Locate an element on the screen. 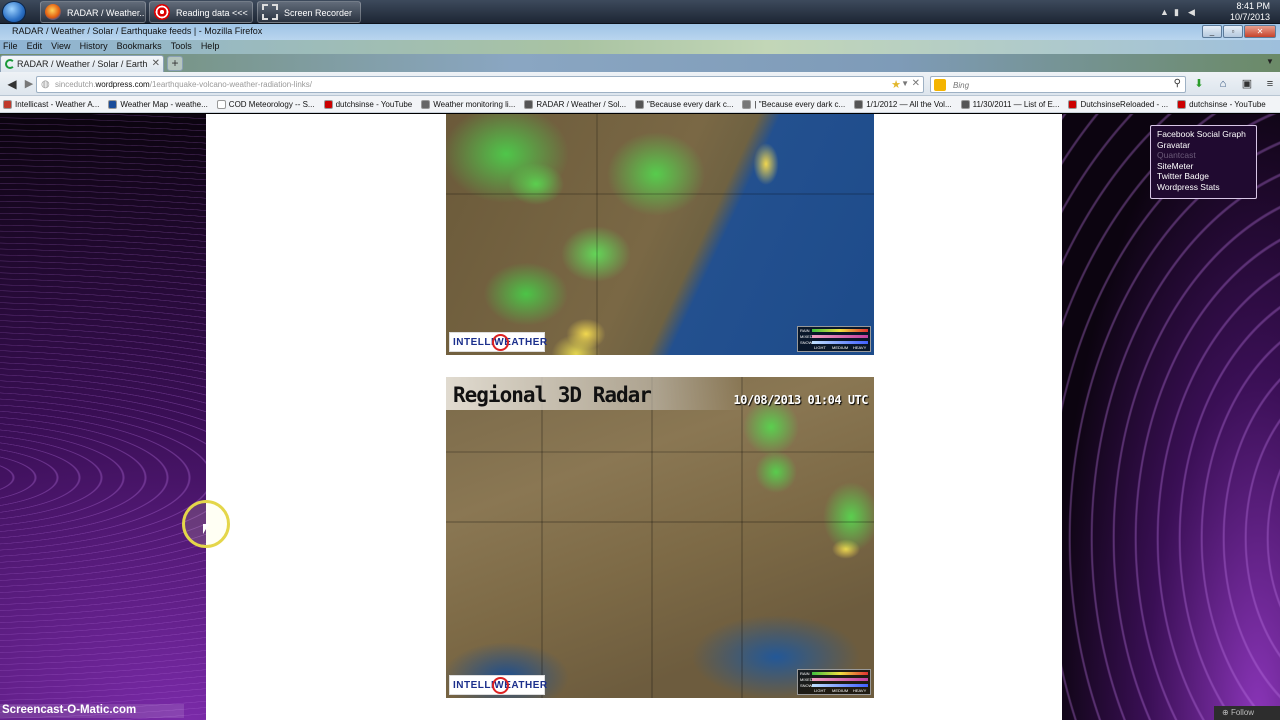 This screenshot has width=1280, height=720. menu-bookmarks: Bookmarks is located at coordinates (139, 45).